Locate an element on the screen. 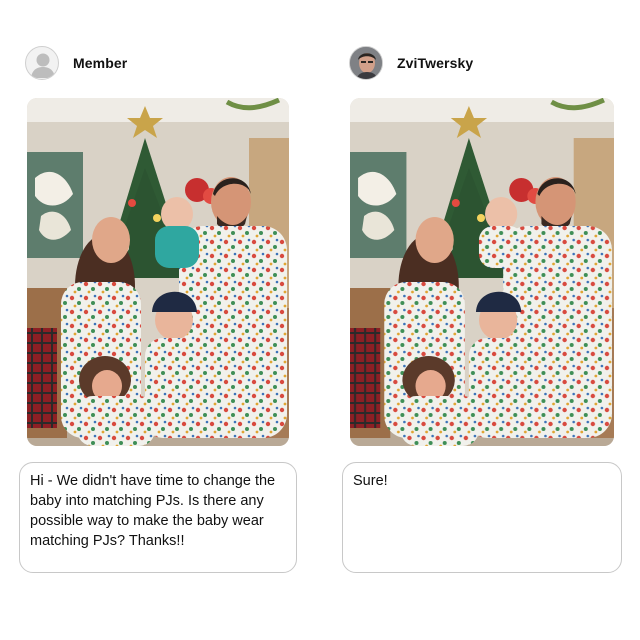 Image resolution: width=640 pixels, height=640 pixels. zvitwersky-avatar-icon is located at coordinates (366, 63).